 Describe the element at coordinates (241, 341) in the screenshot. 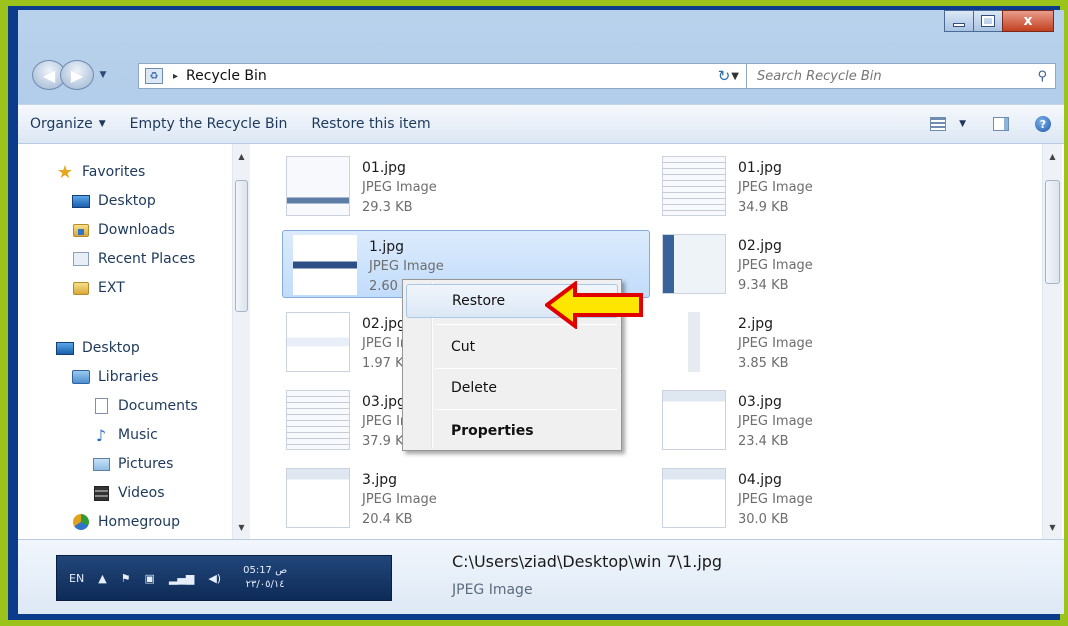

I see `navigation-scrollbar: ▲ ▼` at that location.